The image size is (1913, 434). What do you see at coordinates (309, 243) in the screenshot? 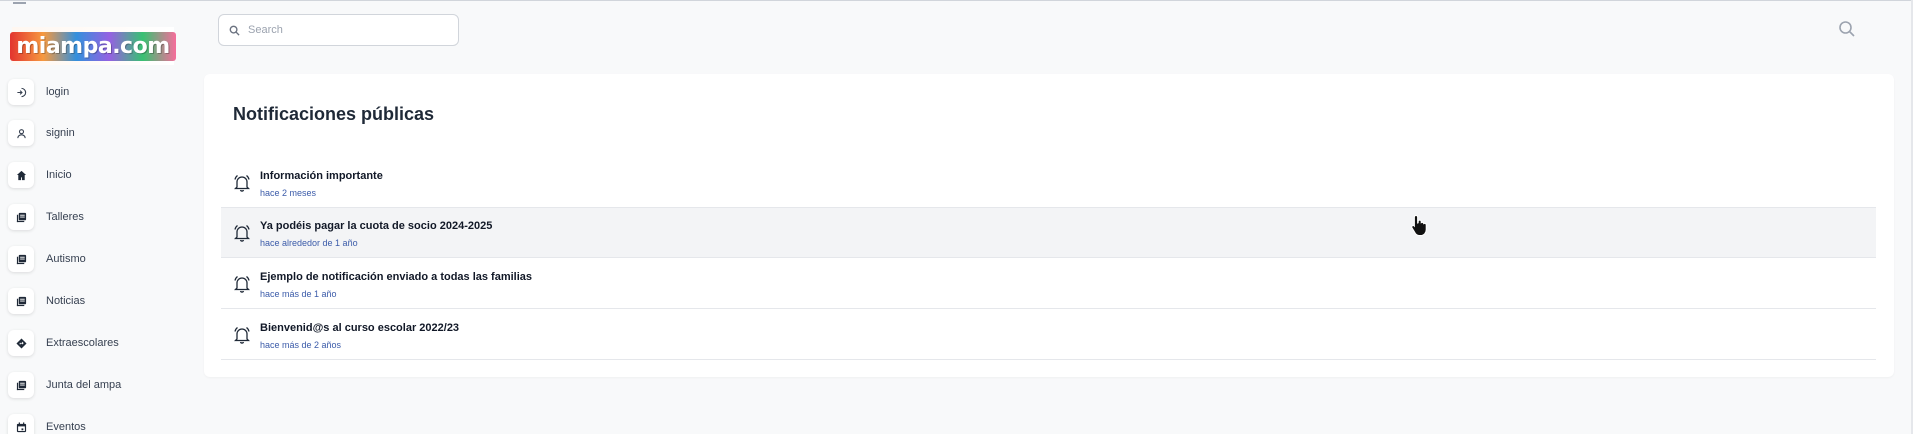
I see `notification-time: hace alrededor de 1 año` at bounding box center [309, 243].